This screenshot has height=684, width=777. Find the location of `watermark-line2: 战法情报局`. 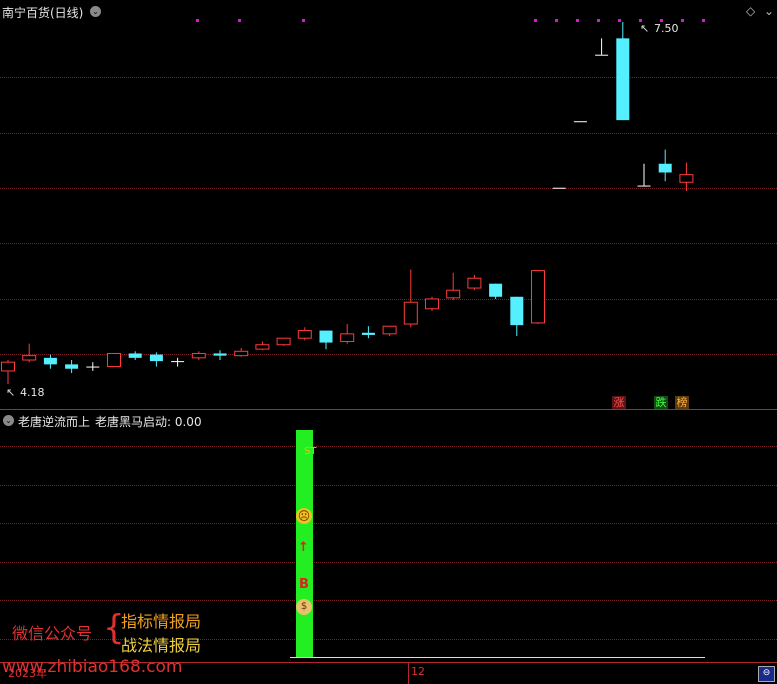

watermark-line2: 战法情报局 is located at coordinates (161, 645).